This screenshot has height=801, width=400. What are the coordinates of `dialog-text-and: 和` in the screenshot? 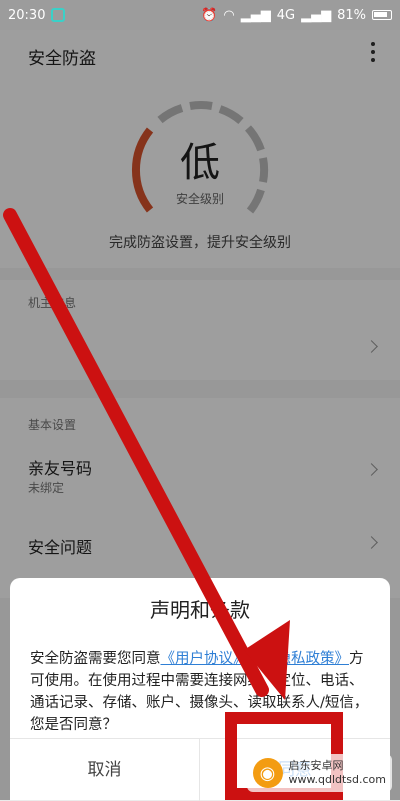 It's located at (255, 659).